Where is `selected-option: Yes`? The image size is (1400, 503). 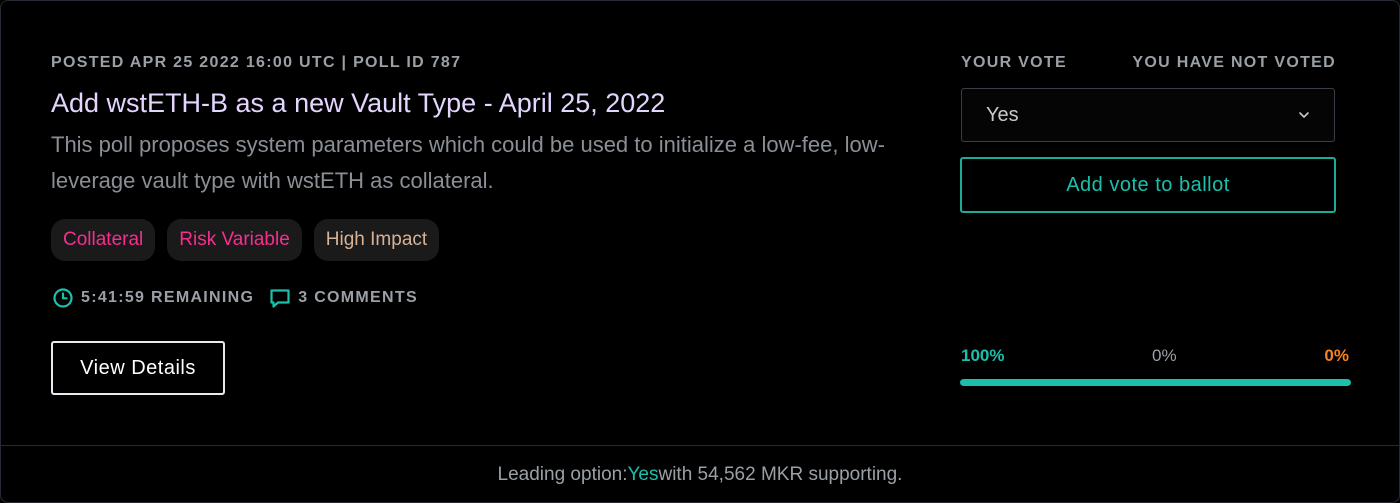
selected-option: Yes is located at coordinates (1002, 114).